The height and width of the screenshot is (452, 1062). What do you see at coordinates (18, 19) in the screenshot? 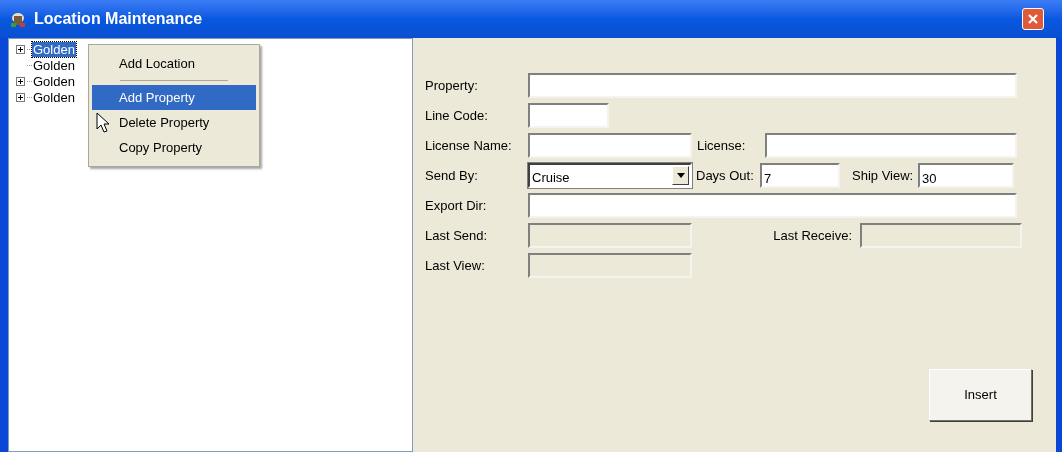
I see `app-icon` at bounding box center [18, 19].